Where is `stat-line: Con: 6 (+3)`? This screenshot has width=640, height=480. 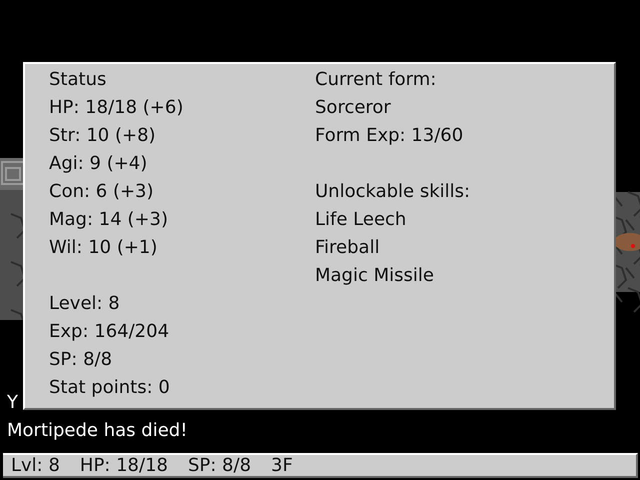 stat-line: Con: 6 (+3) is located at coordinates (101, 192).